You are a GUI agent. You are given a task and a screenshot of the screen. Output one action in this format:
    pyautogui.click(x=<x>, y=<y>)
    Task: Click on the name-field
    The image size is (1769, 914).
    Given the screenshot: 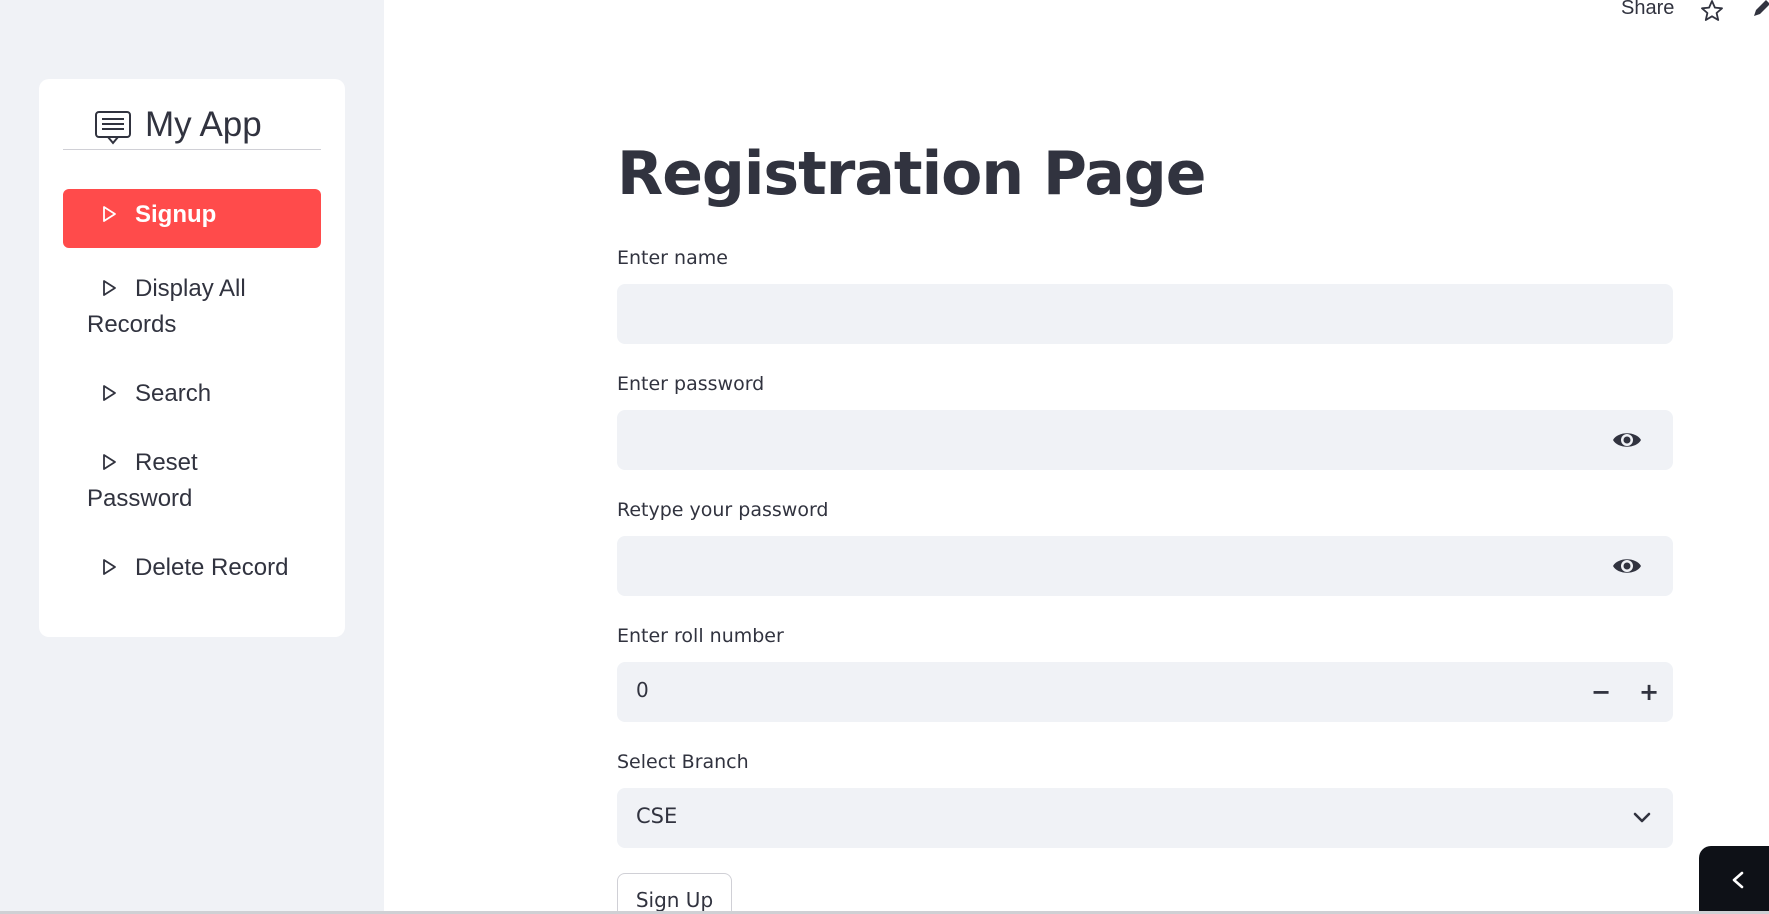 What is the action you would take?
    pyautogui.click(x=1145, y=314)
    